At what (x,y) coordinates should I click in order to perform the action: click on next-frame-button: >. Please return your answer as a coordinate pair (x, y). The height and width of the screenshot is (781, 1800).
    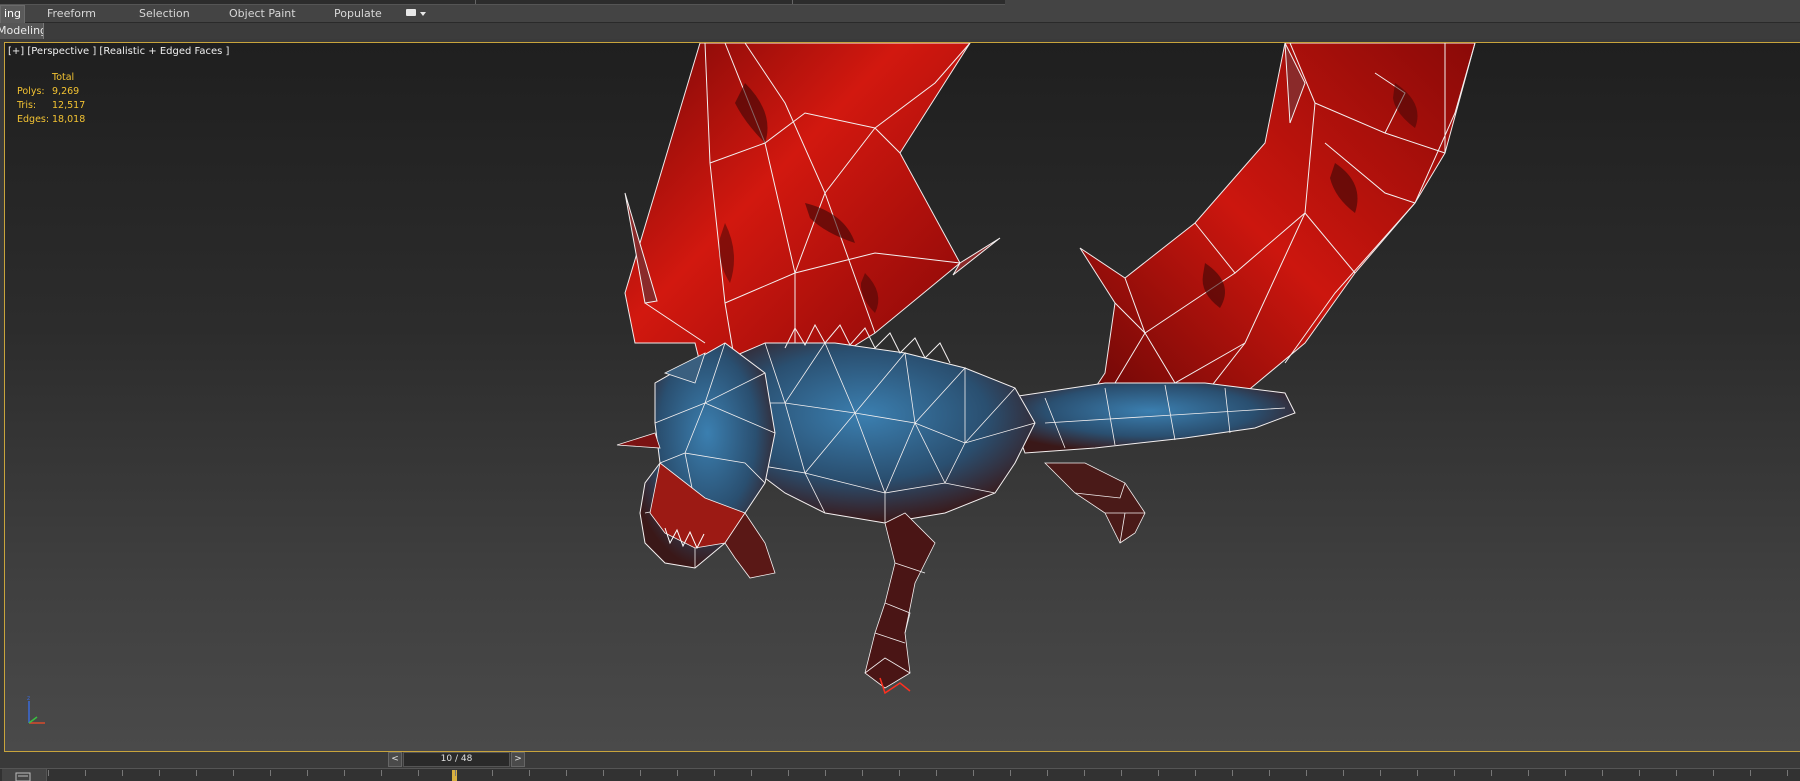
    Looking at the image, I should click on (518, 759).